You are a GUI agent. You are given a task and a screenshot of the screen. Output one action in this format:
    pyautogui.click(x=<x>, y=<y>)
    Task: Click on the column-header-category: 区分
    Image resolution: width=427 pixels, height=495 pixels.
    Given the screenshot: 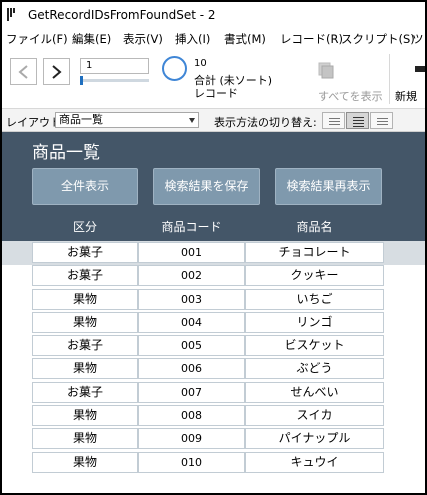 What is the action you would take?
    pyautogui.click(x=84, y=227)
    